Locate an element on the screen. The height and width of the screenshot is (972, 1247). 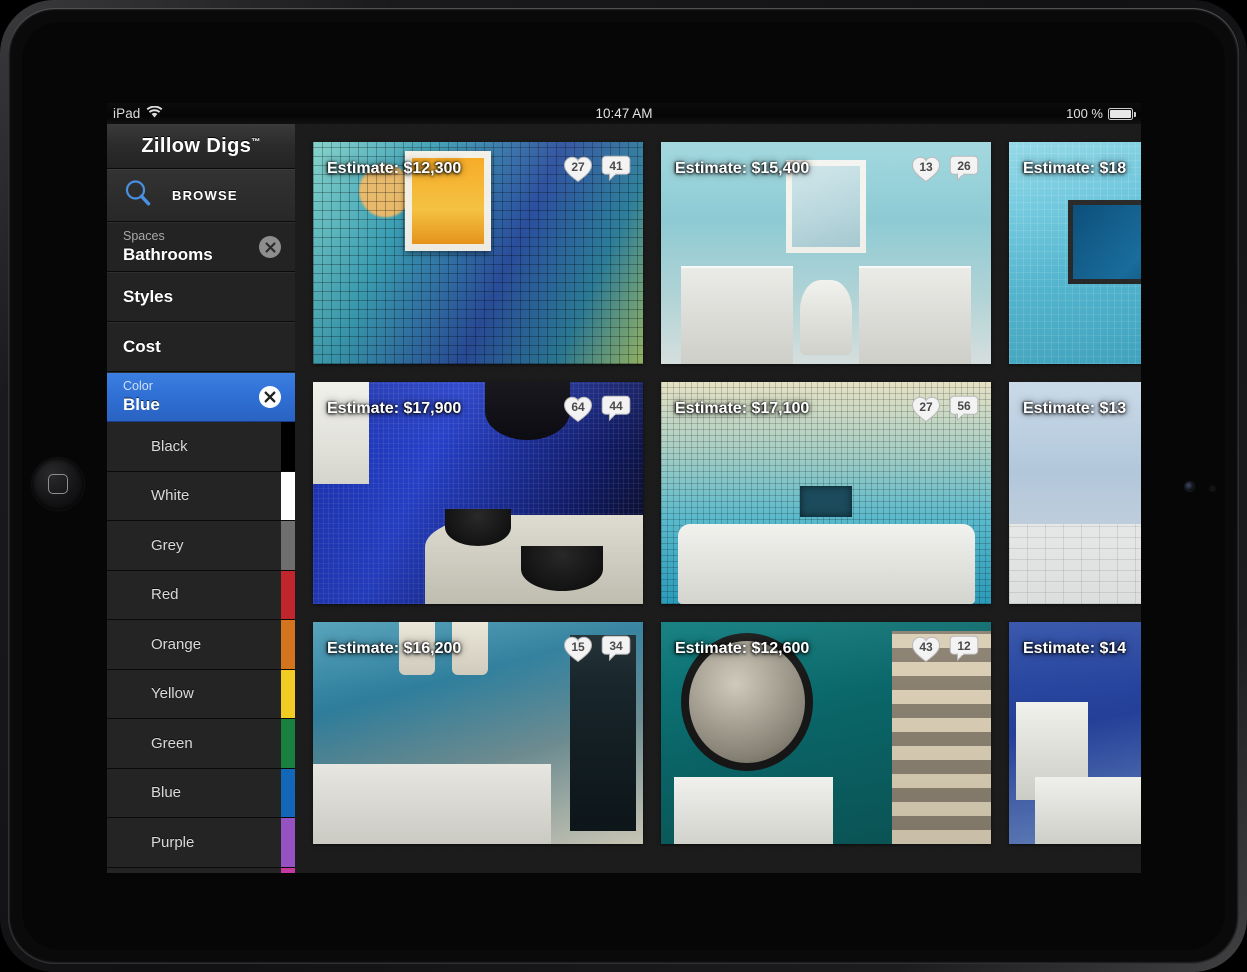
color-option-red: Red is located at coordinates (201, 595).